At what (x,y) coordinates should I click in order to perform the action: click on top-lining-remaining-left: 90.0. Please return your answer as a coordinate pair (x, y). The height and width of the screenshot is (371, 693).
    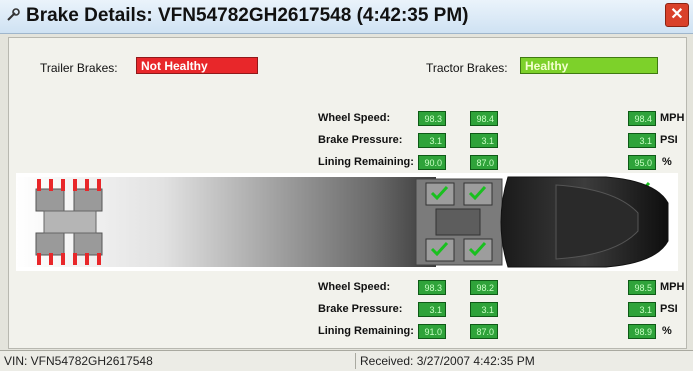
    Looking at the image, I should click on (432, 162).